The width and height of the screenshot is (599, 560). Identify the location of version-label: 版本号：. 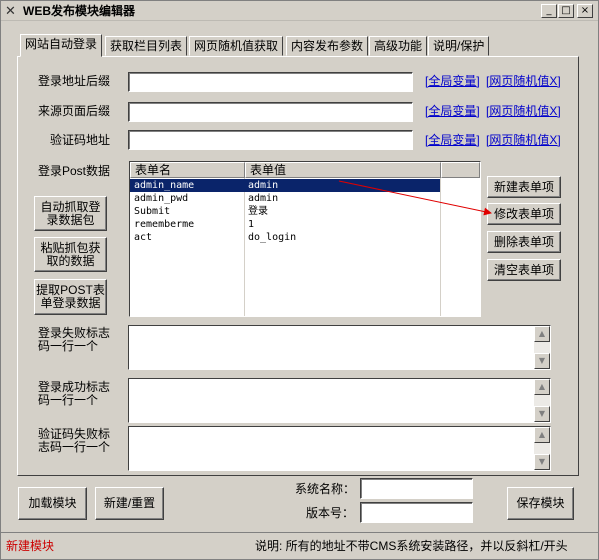
(330, 513).